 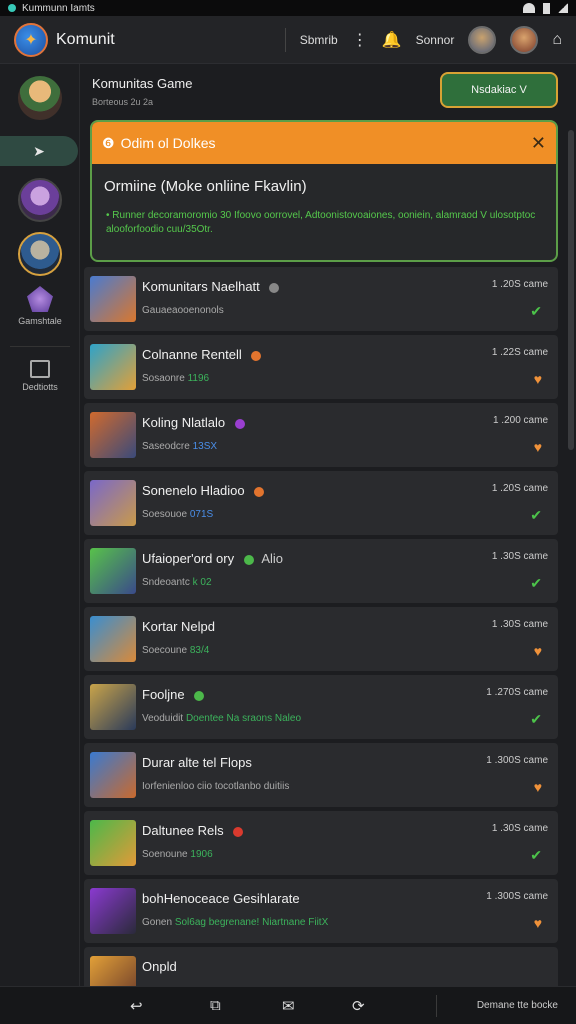 I want to click on back-icon: ↩, so click(x=136, y=1006).